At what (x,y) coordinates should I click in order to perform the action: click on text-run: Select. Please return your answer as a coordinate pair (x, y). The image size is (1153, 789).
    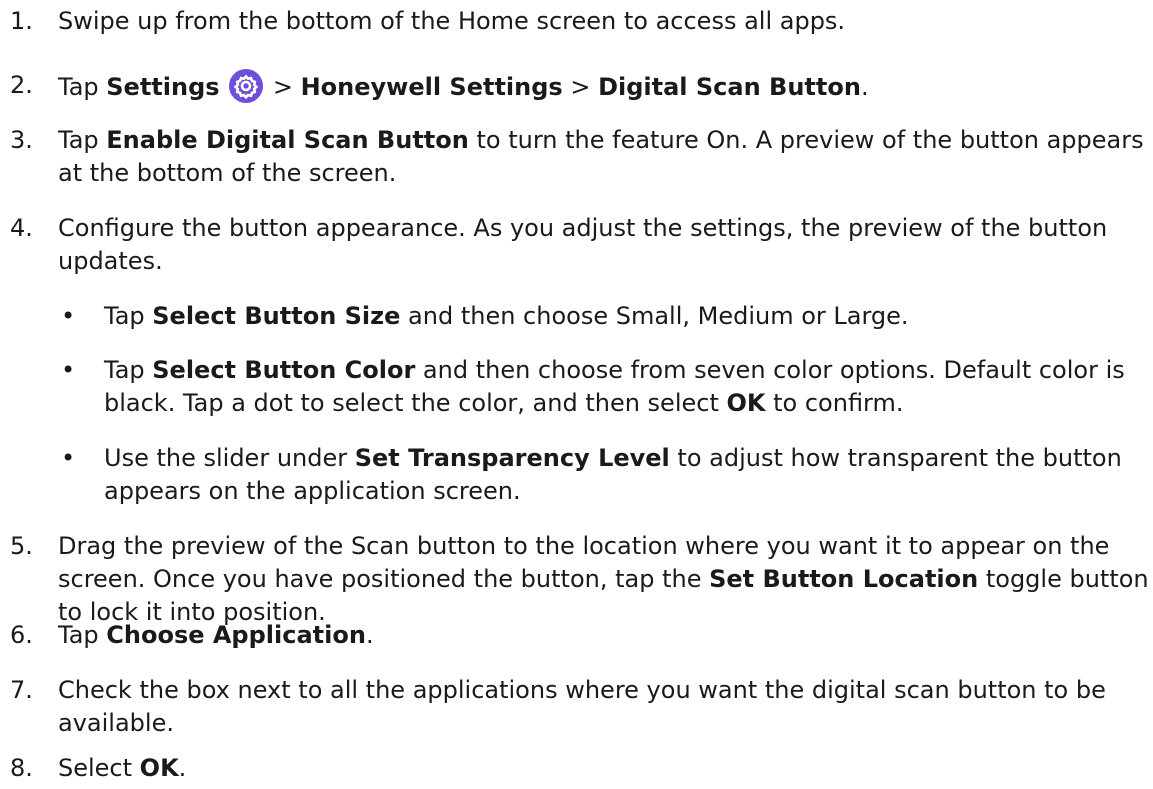
    Looking at the image, I should click on (99, 768).